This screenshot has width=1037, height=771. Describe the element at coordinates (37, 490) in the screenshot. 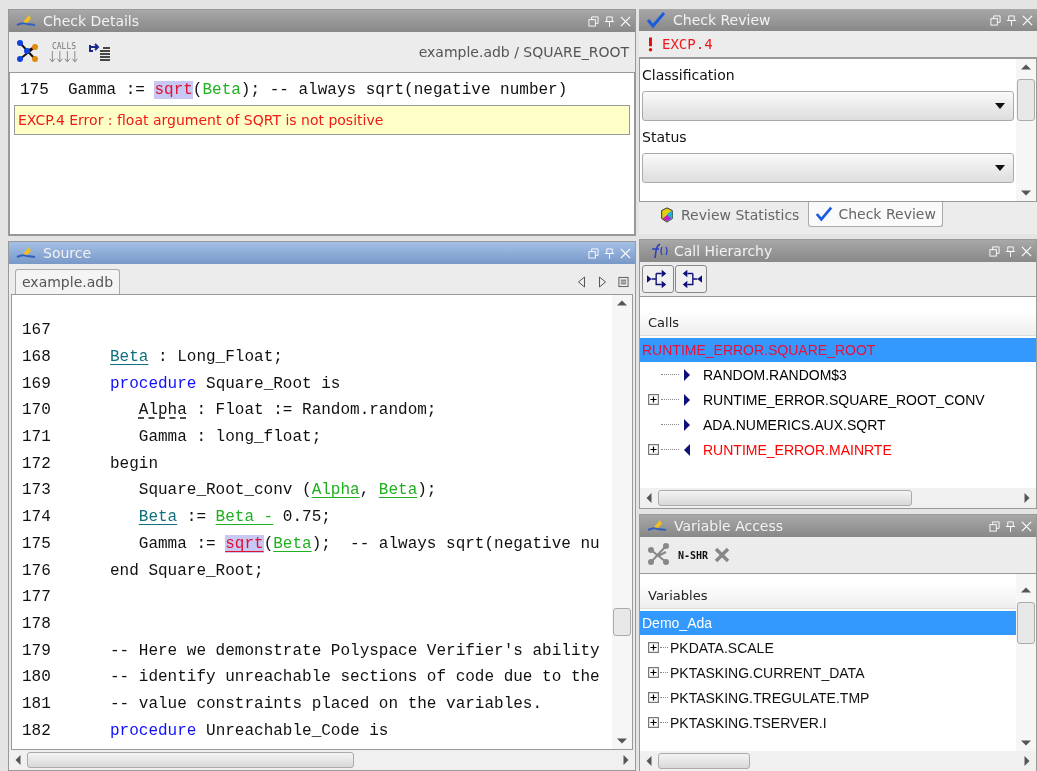

I see `line-number: 173` at that location.